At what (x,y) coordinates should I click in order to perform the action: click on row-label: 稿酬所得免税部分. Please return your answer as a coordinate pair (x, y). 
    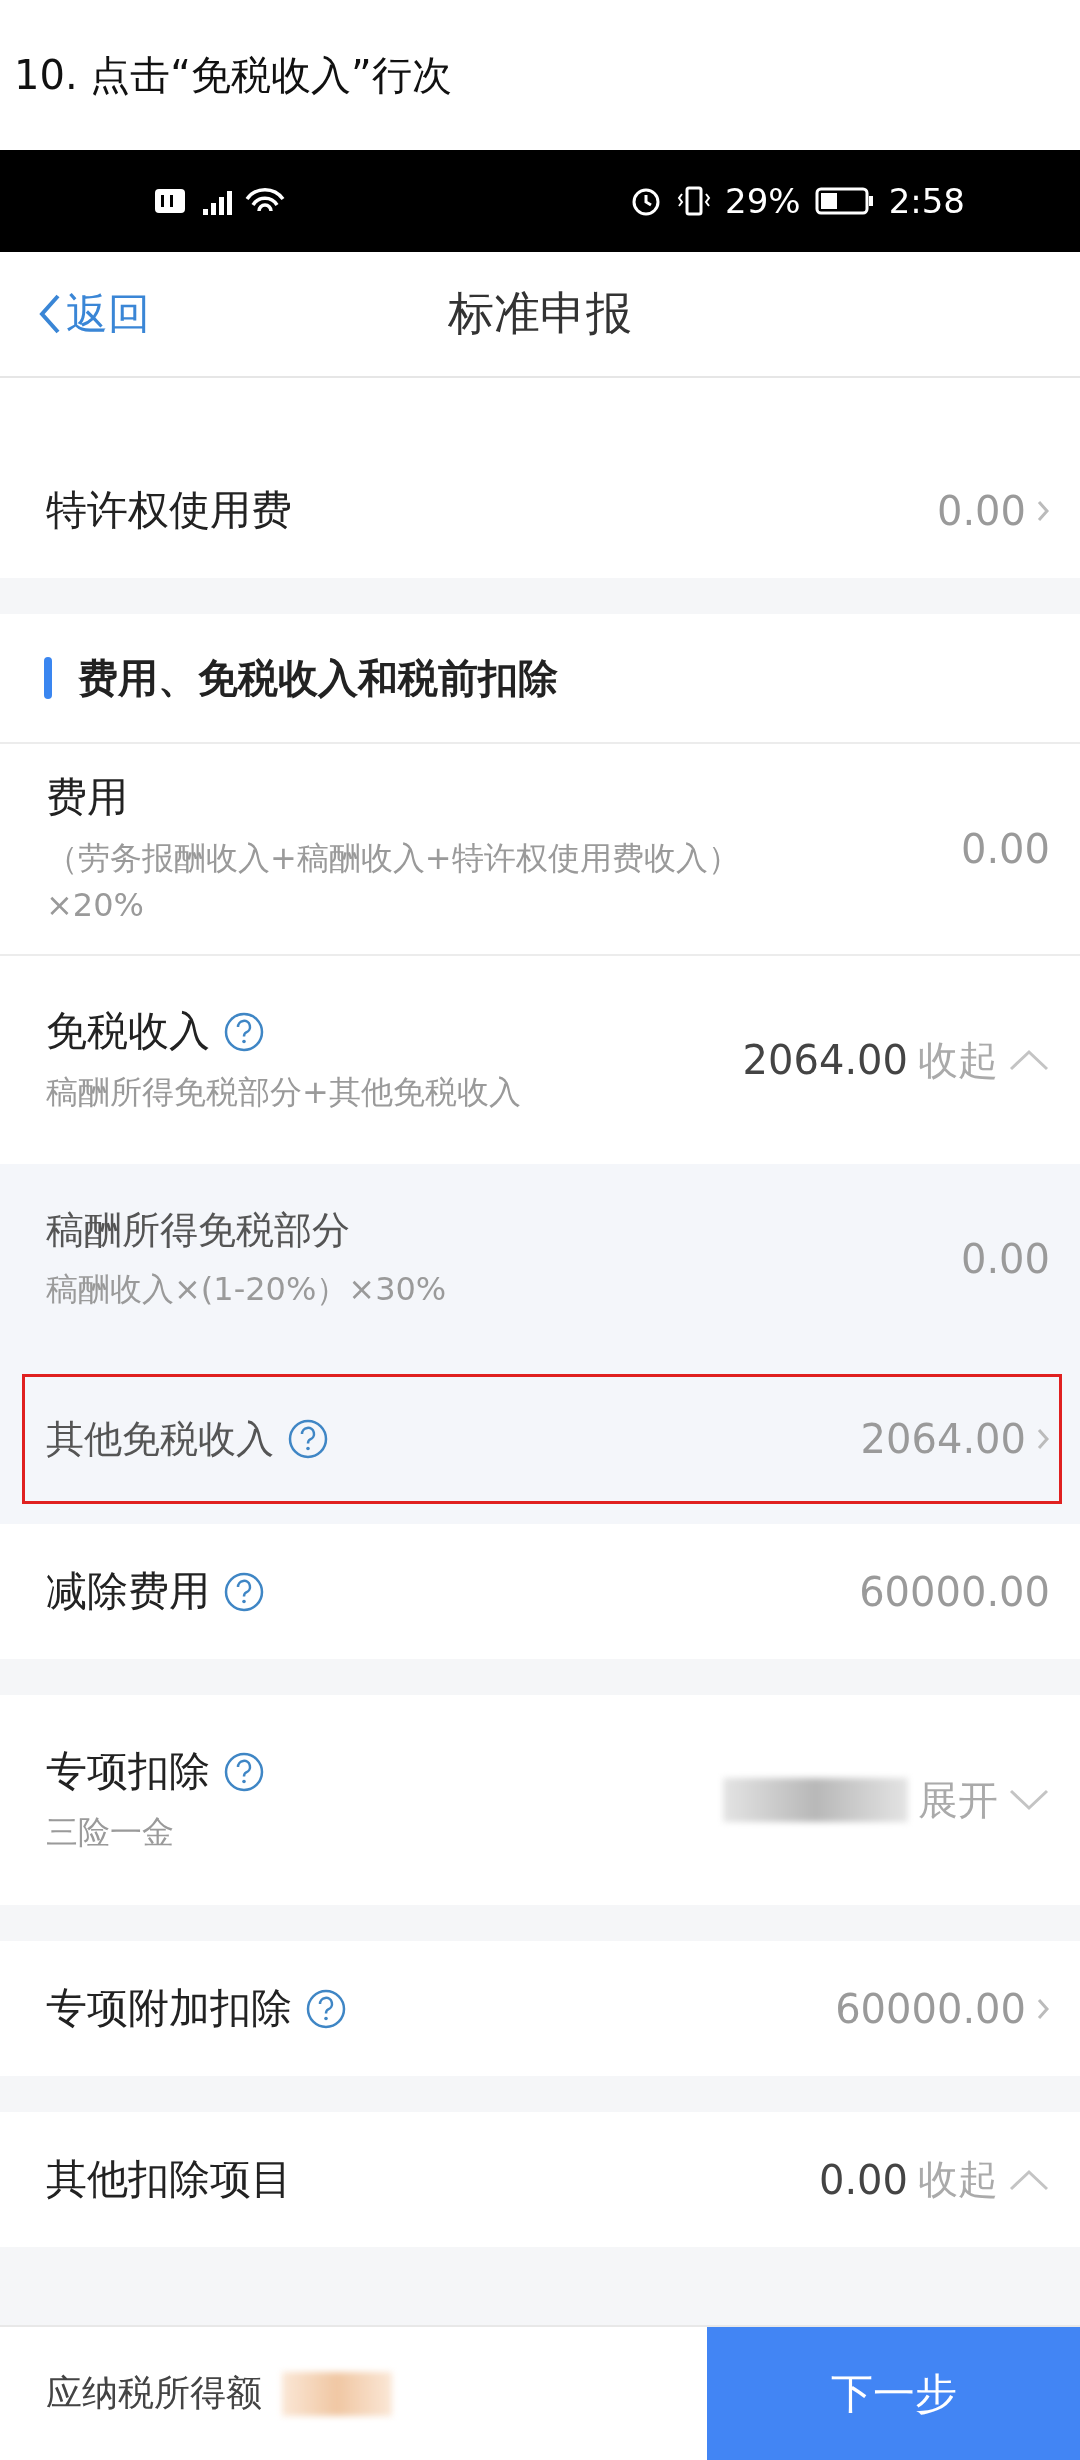
    Looking at the image, I should click on (198, 1231).